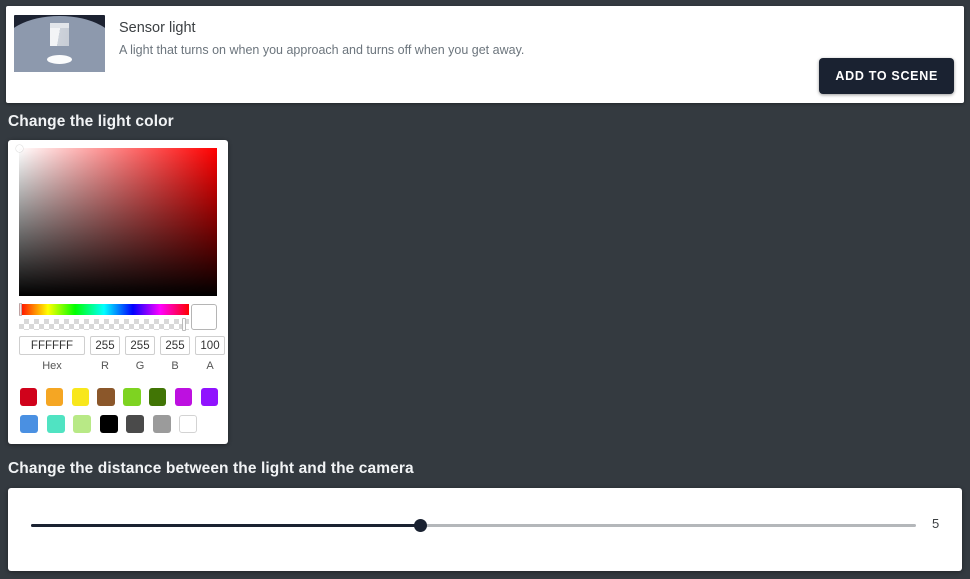  Describe the element at coordinates (105, 366) in the screenshot. I see `red-field-label: R` at that location.